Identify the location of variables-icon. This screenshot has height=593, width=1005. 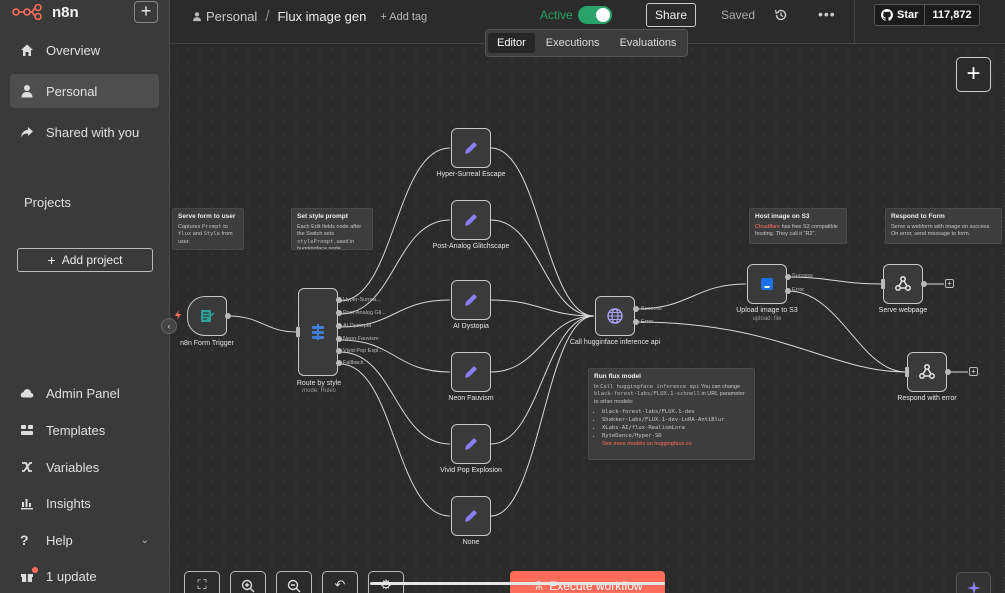
(27, 467).